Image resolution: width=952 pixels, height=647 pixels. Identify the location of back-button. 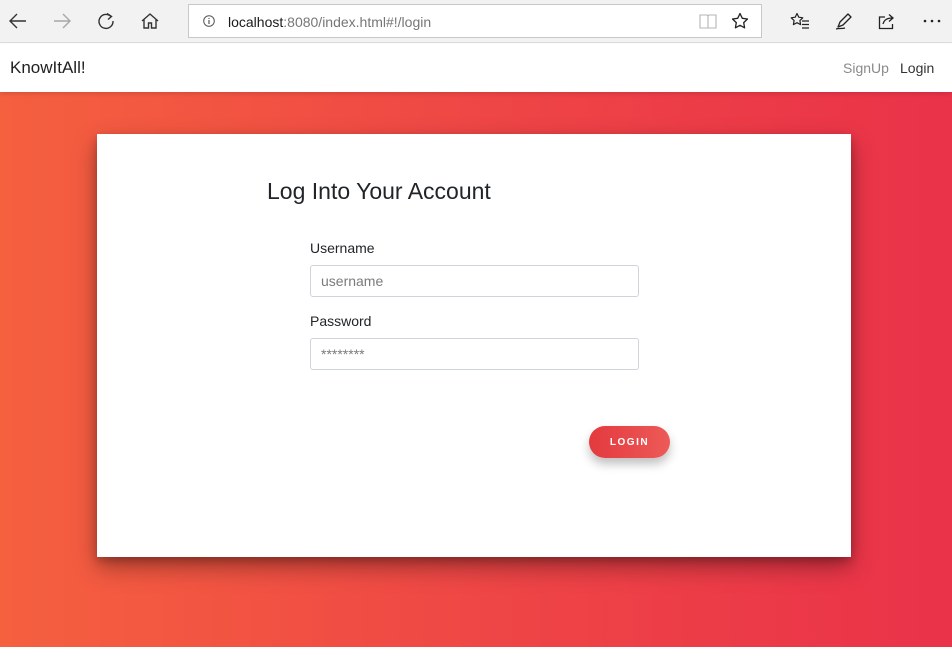
(18, 21).